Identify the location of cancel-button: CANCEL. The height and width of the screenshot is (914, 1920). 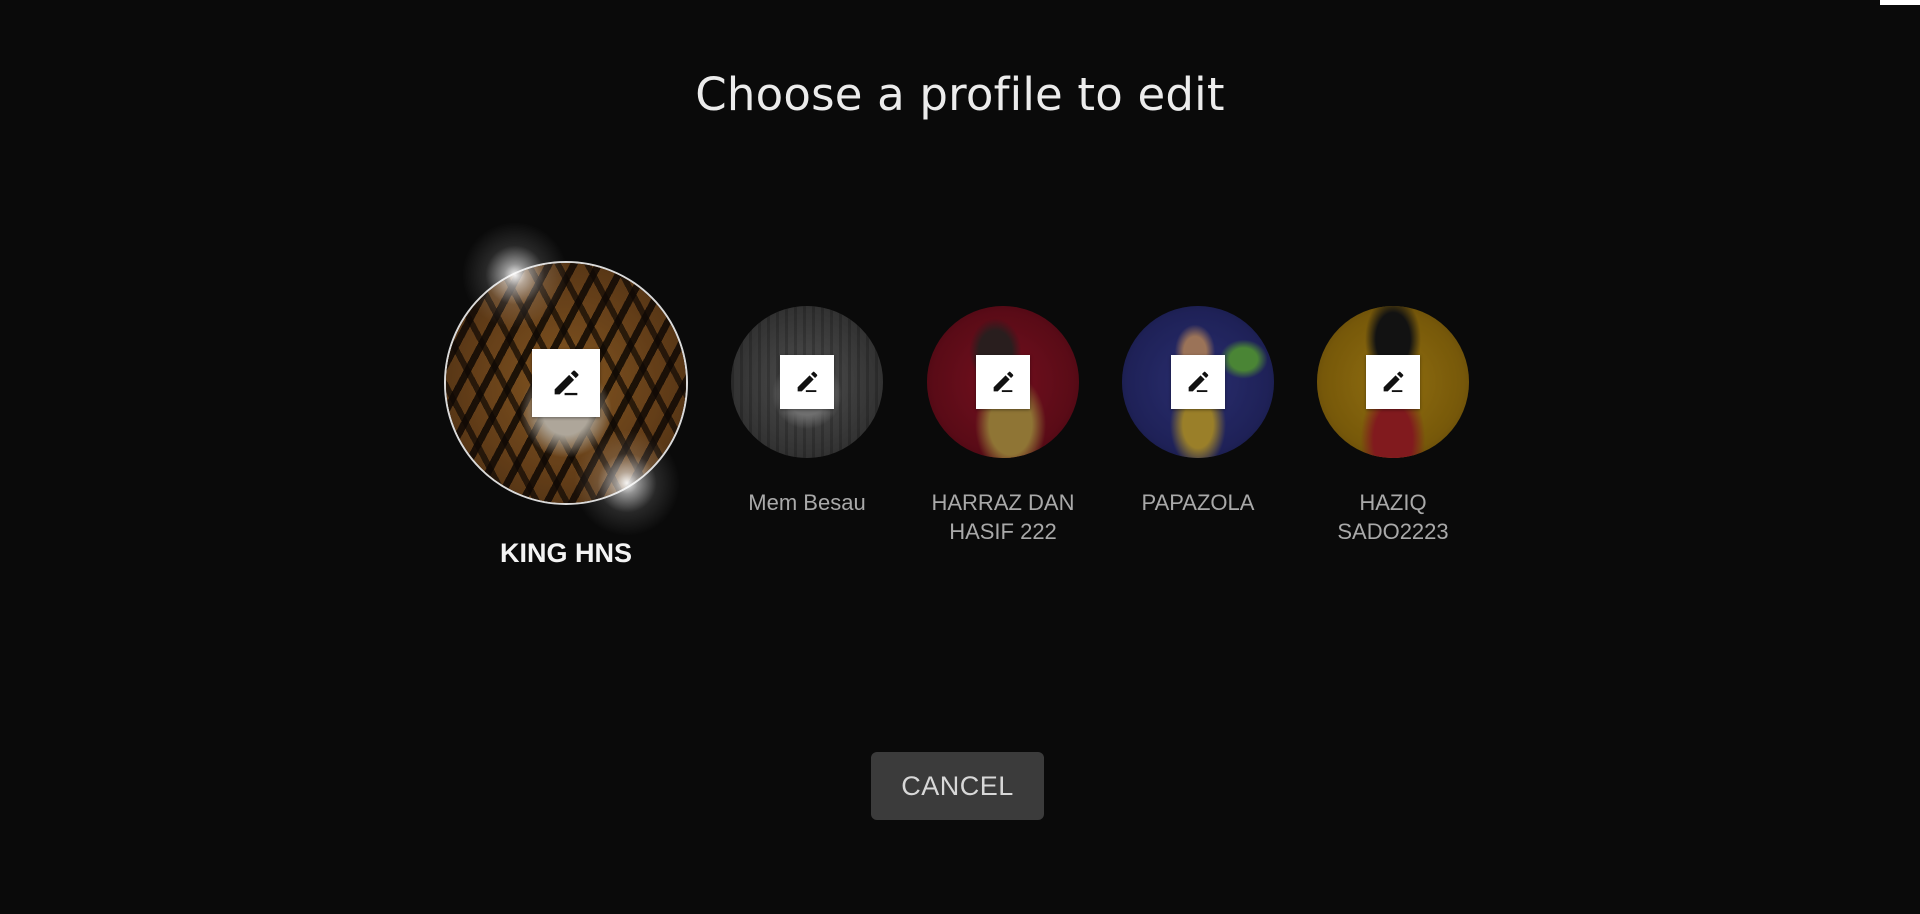
(957, 786).